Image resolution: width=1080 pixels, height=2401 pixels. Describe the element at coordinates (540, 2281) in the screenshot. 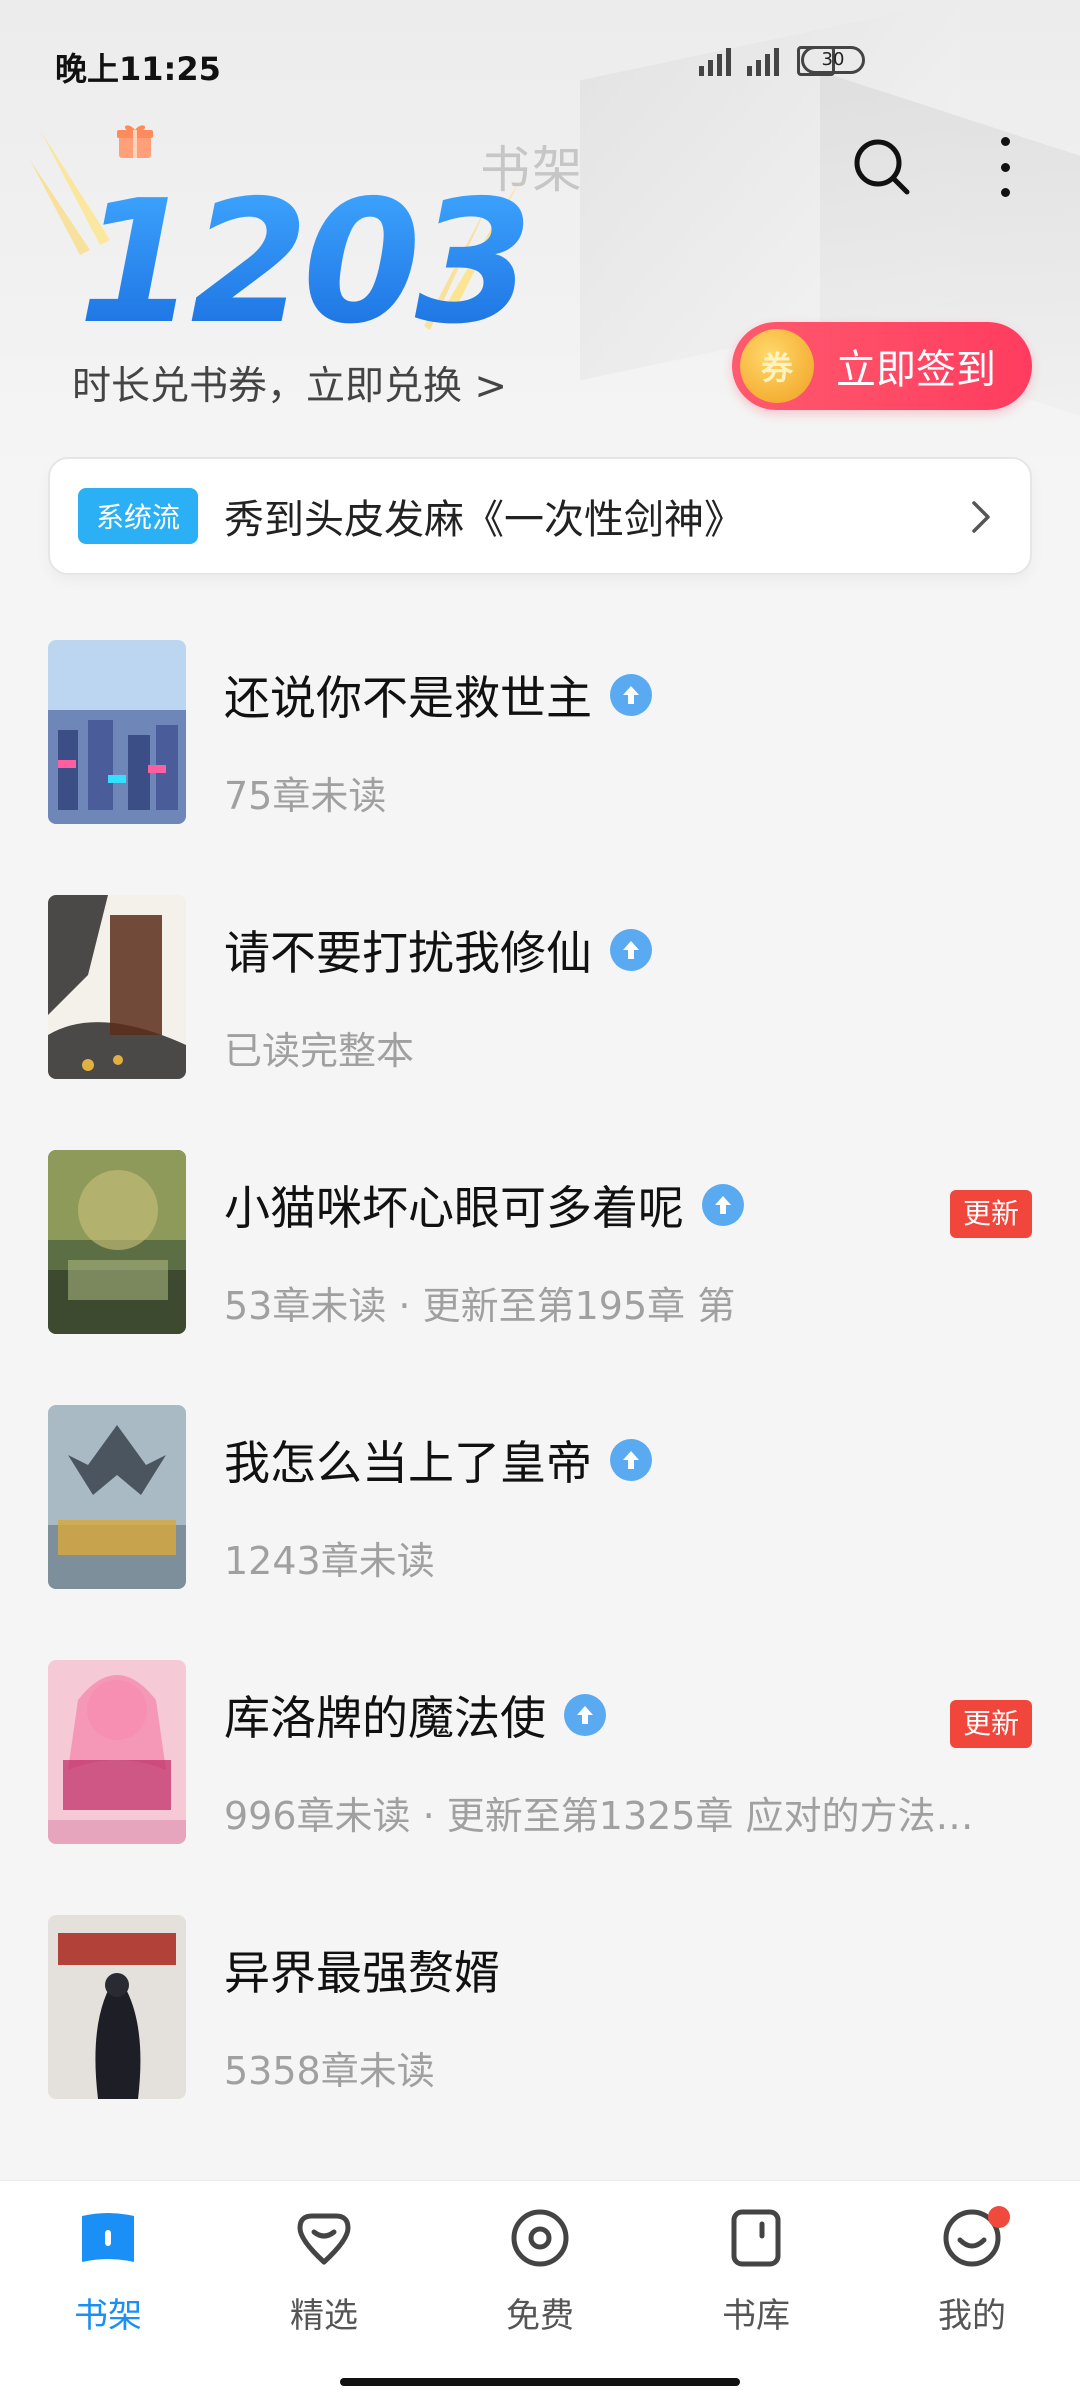

I see `tab-free: 免费` at that location.